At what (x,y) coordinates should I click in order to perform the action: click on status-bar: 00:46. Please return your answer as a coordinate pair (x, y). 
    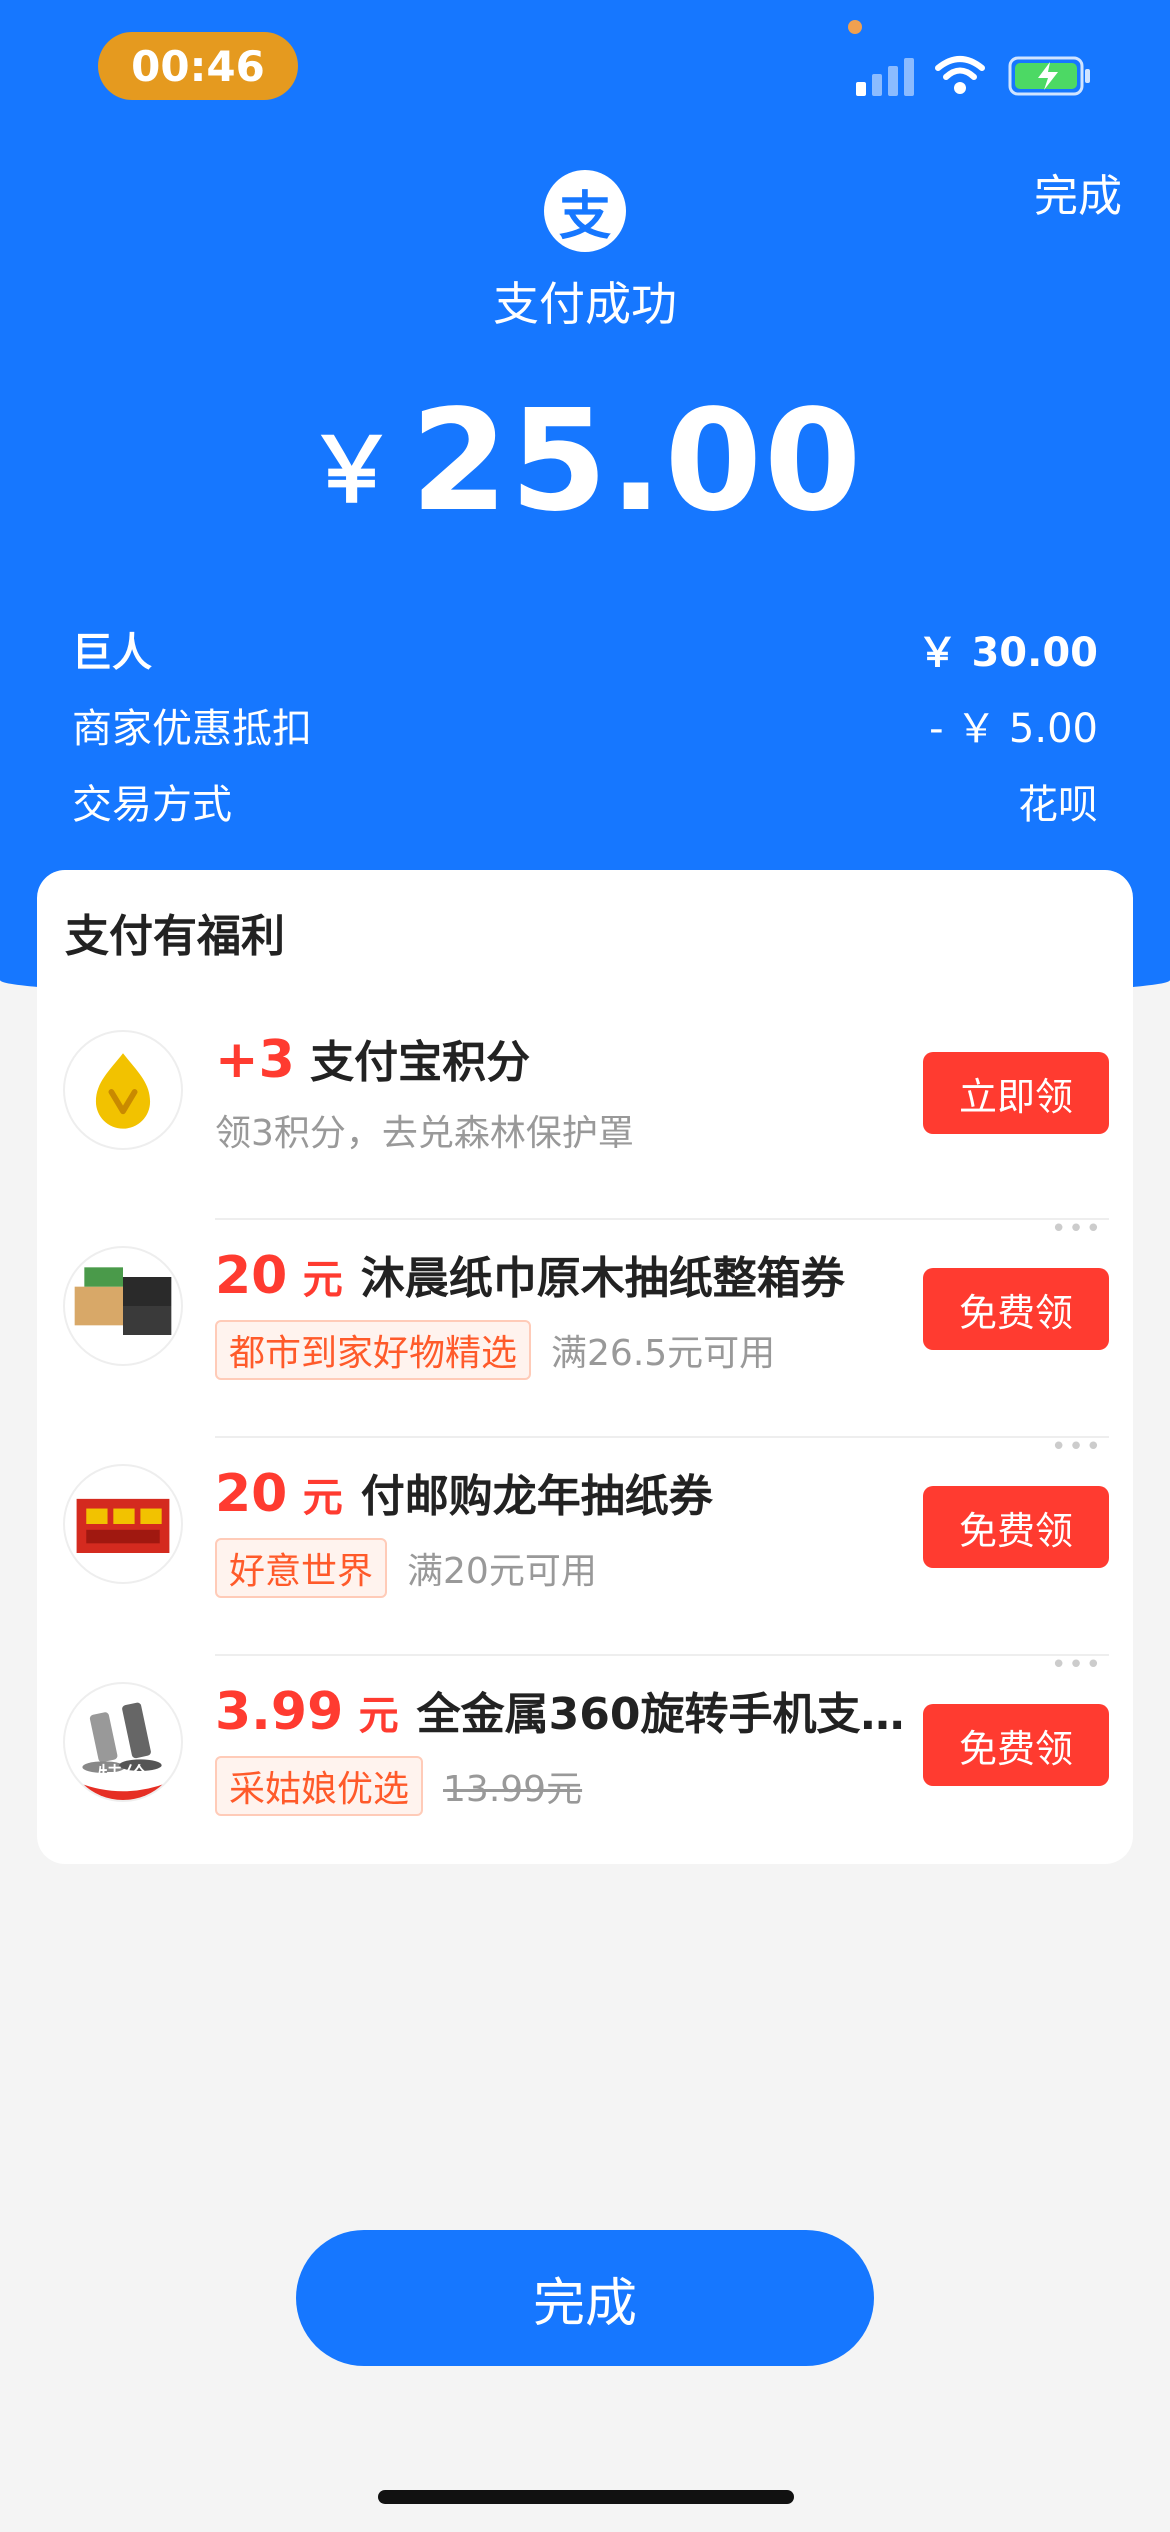
    Looking at the image, I should click on (585, 70).